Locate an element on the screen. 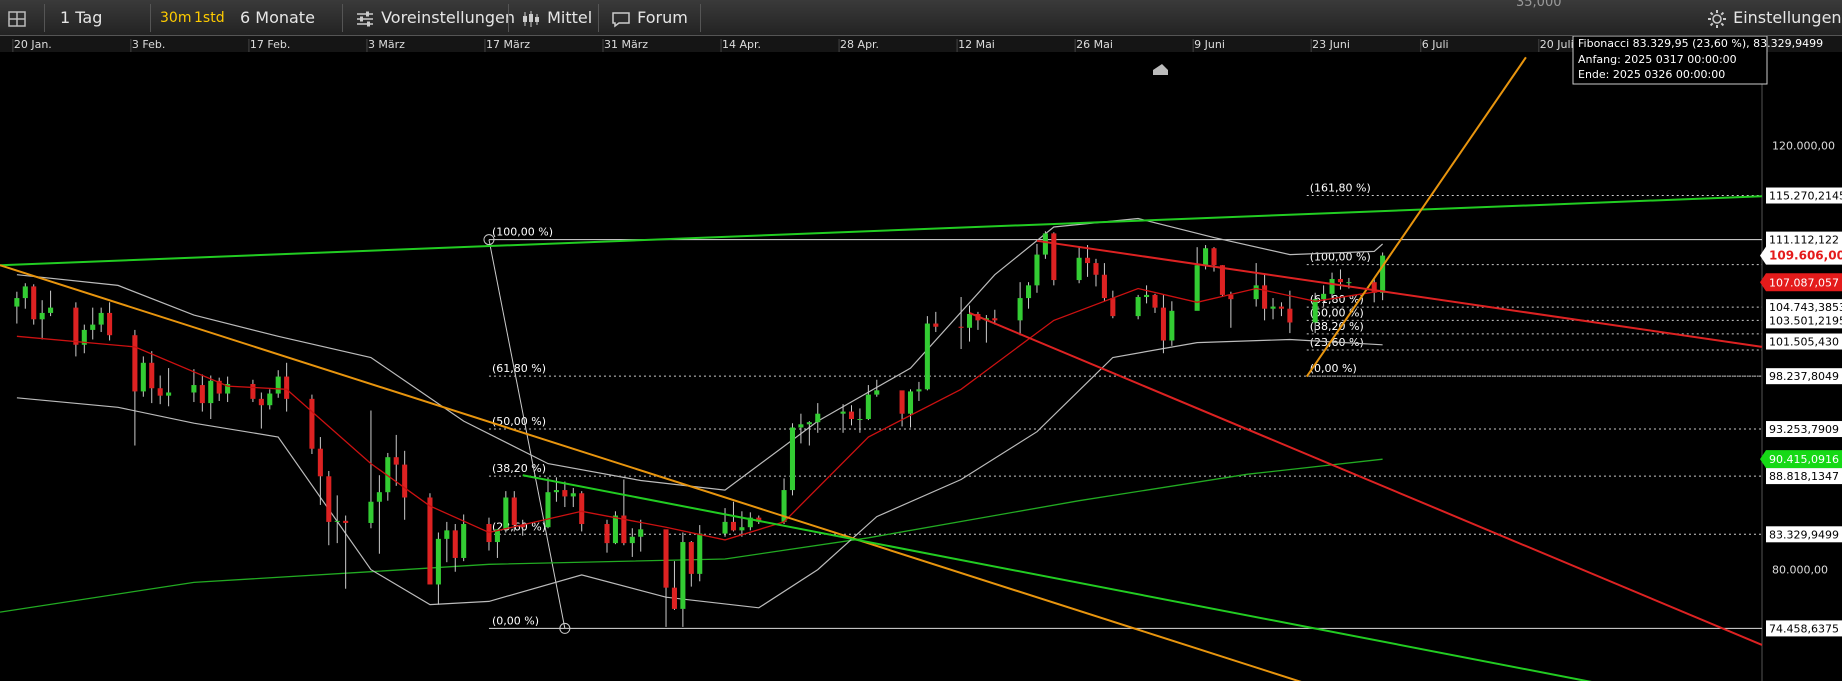 The image size is (1842, 681). x-tick-label: 23 Juni is located at coordinates (1331, 44).